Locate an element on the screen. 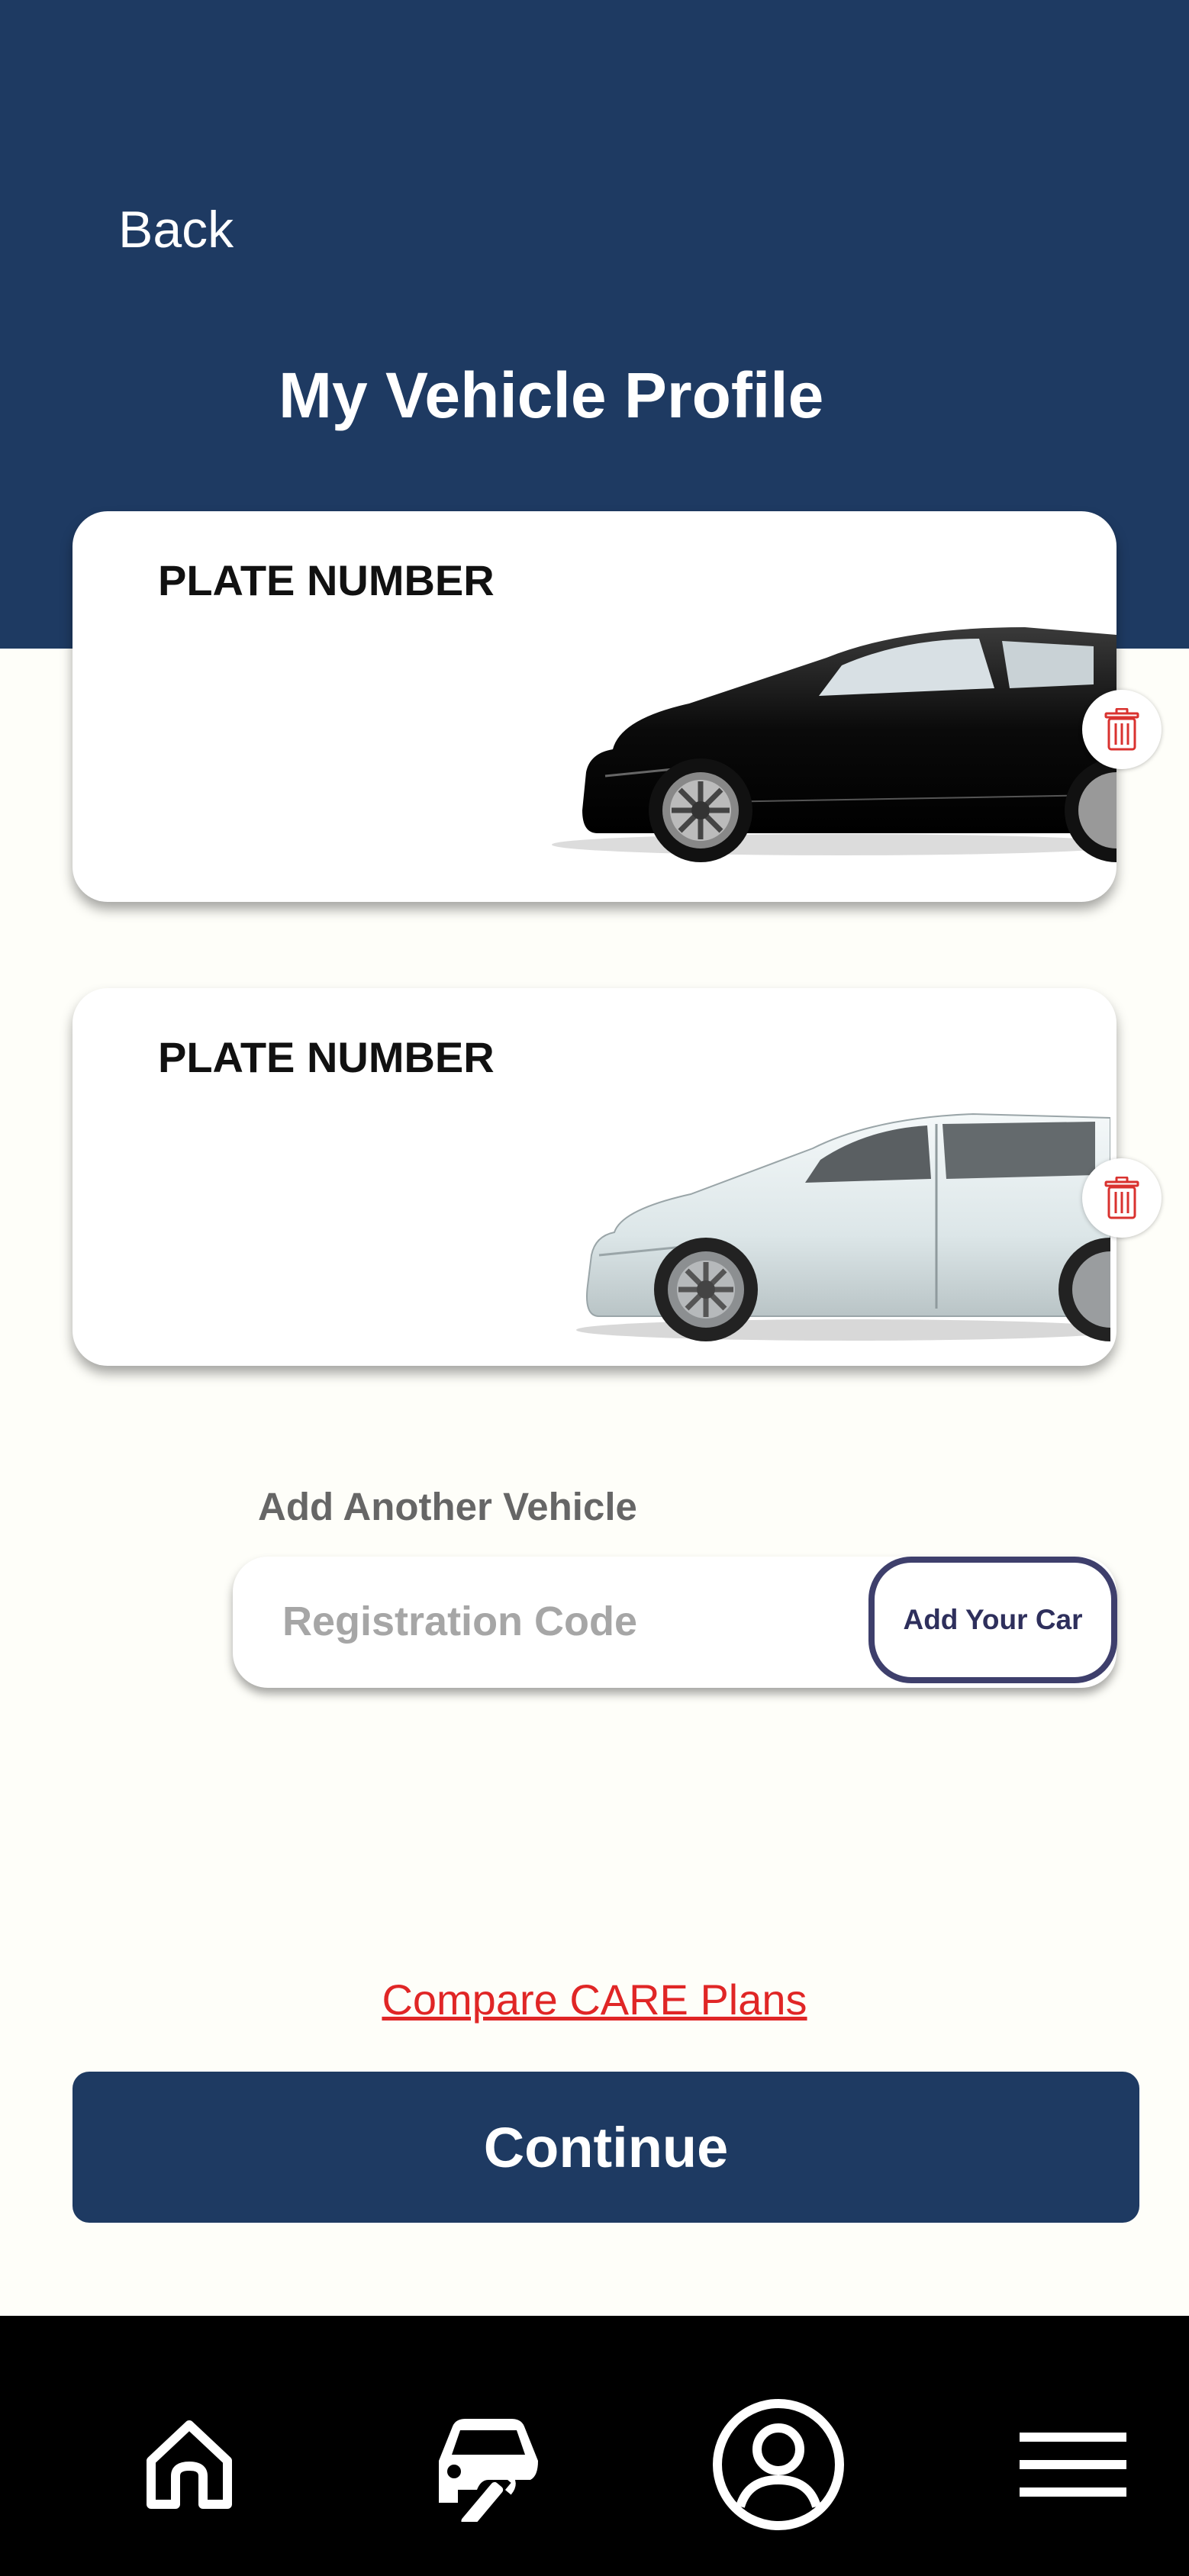 The width and height of the screenshot is (1189, 2576). add-vehicle-heading: Add Another Vehicle is located at coordinates (447, 1506).